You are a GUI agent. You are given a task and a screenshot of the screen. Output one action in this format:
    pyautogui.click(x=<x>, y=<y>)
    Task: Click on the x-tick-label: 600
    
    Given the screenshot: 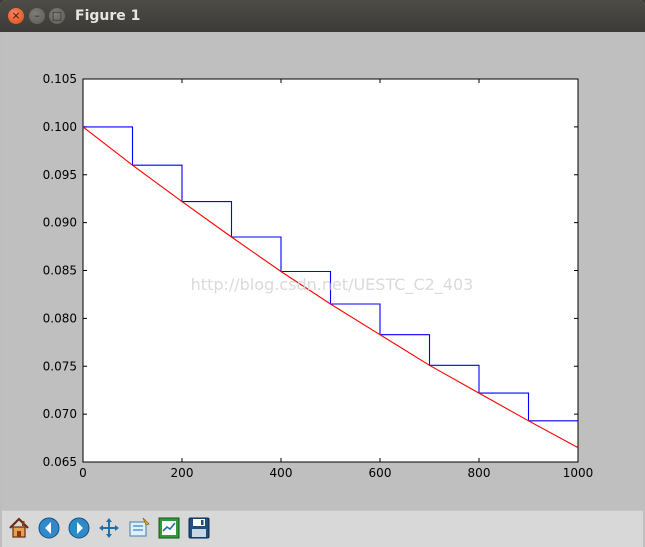 What is the action you would take?
    pyautogui.click(x=380, y=473)
    